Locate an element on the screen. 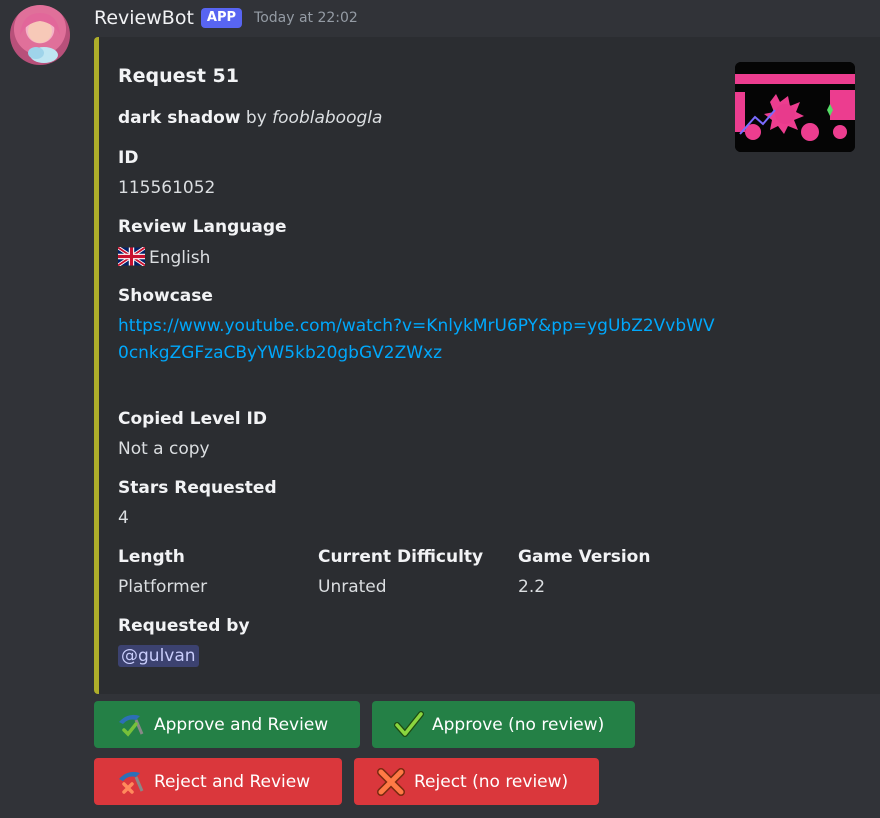 This screenshot has height=818, width=880. field-name-requested-by: Requested by is located at coordinates (184, 626).